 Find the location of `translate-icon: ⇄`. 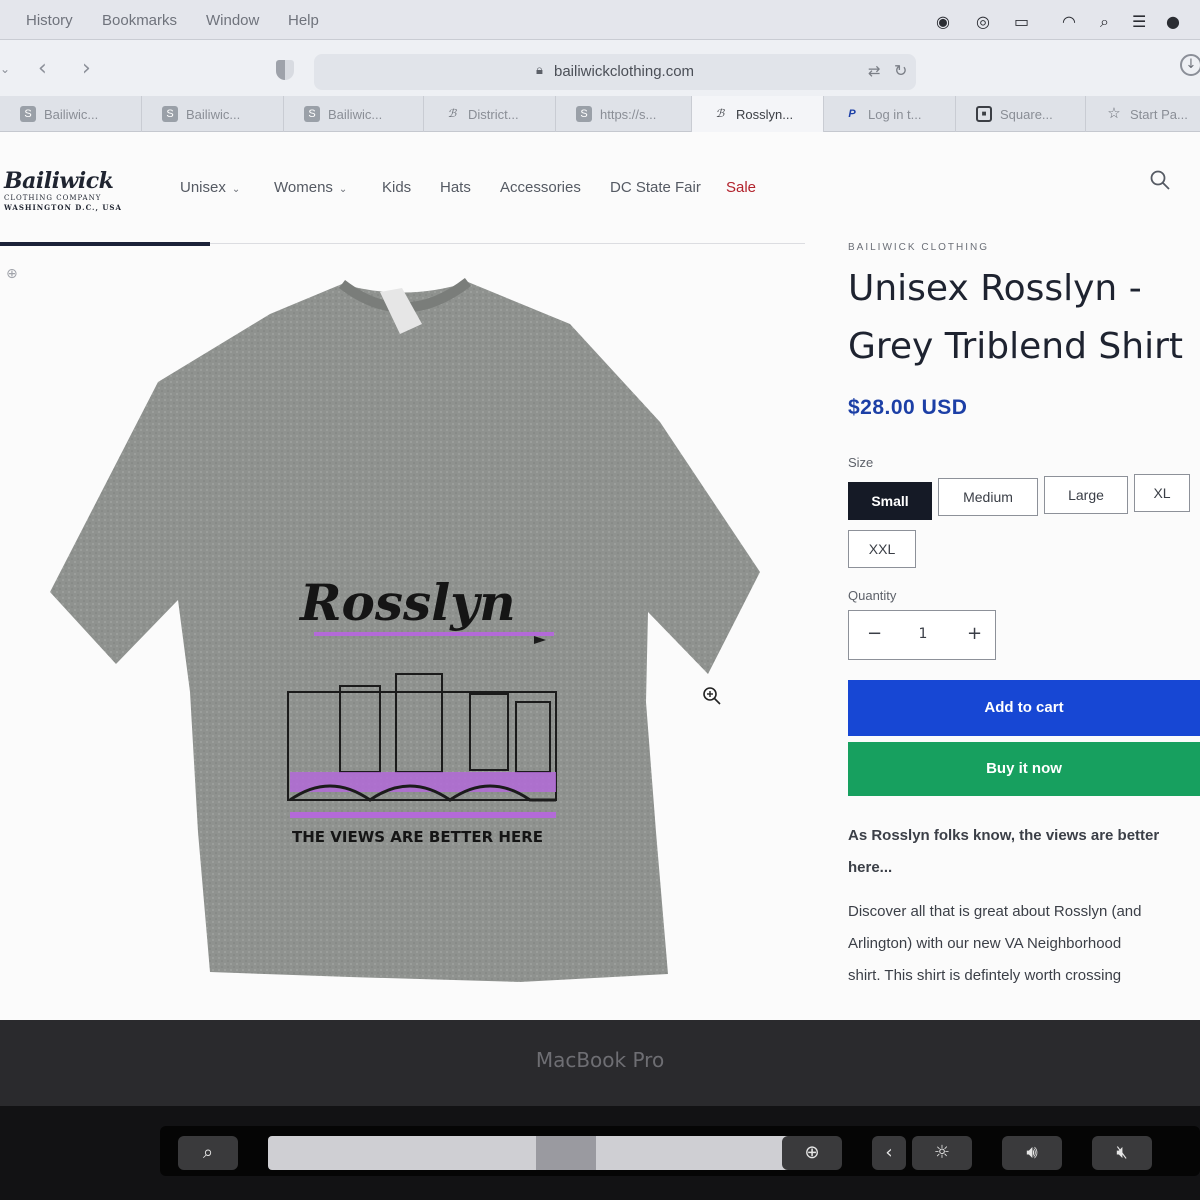

translate-icon: ⇄ is located at coordinates (874, 71).